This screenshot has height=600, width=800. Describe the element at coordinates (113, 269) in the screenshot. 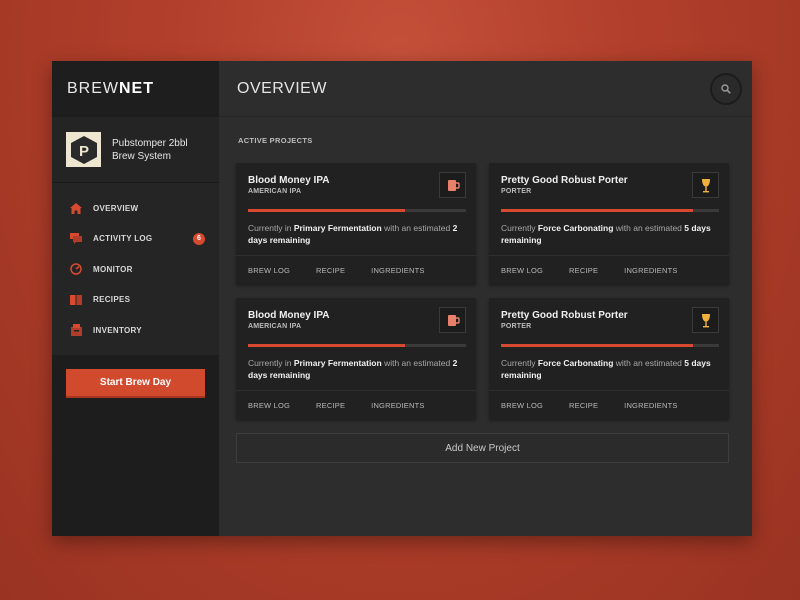

I see `sidebar-item-label: MONITOR` at that location.